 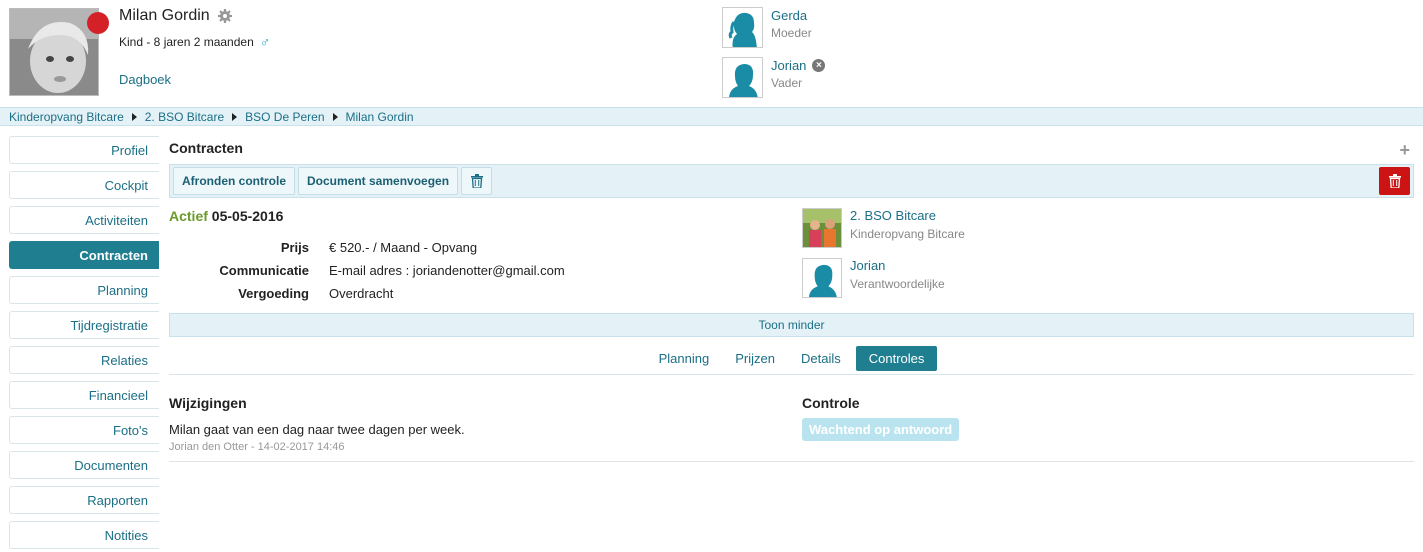 What do you see at coordinates (684, 358) in the screenshot?
I see `tab-planning: Planning` at bounding box center [684, 358].